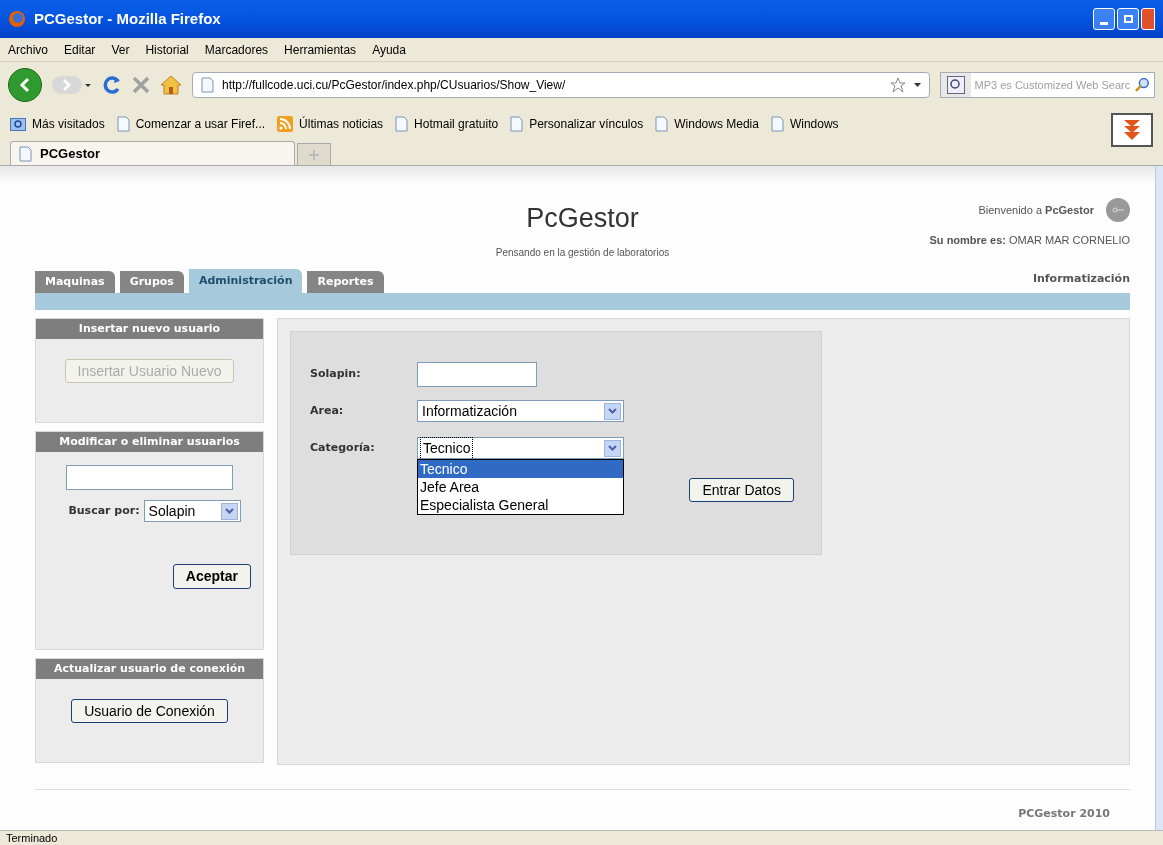  I want to click on submit-button: Entrar Datos, so click(741, 490).